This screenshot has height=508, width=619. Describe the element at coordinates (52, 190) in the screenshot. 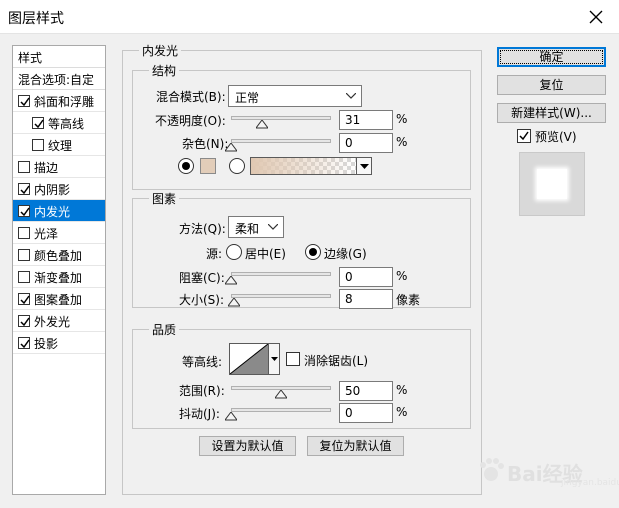

I see `style-item-label: 内阴影` at that location.